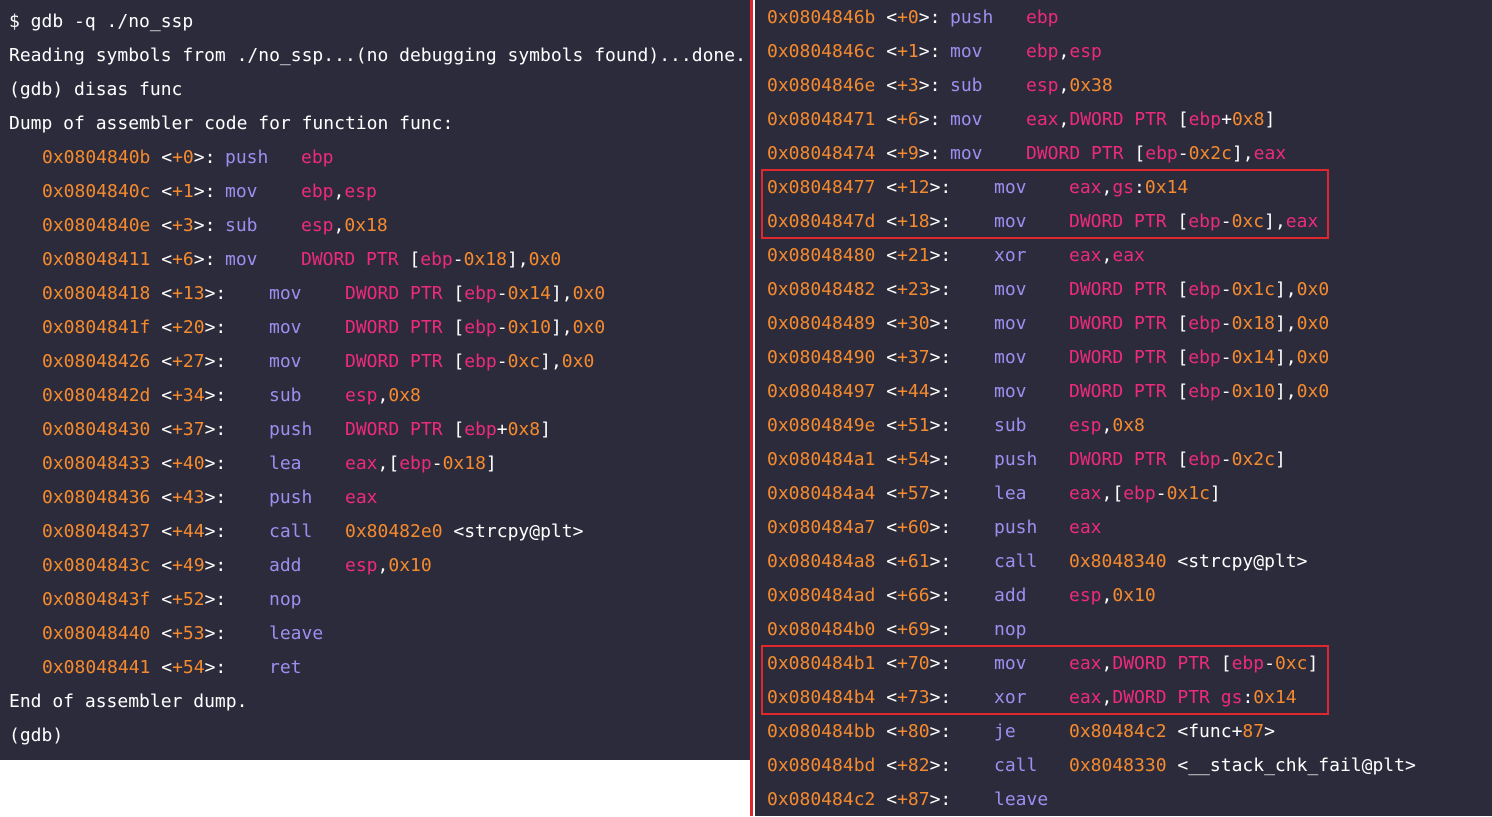  Describe the element at coordinates (859, 358) in the screenshot. I see `asm-line: 0x08048490 <+37>:` at that location.